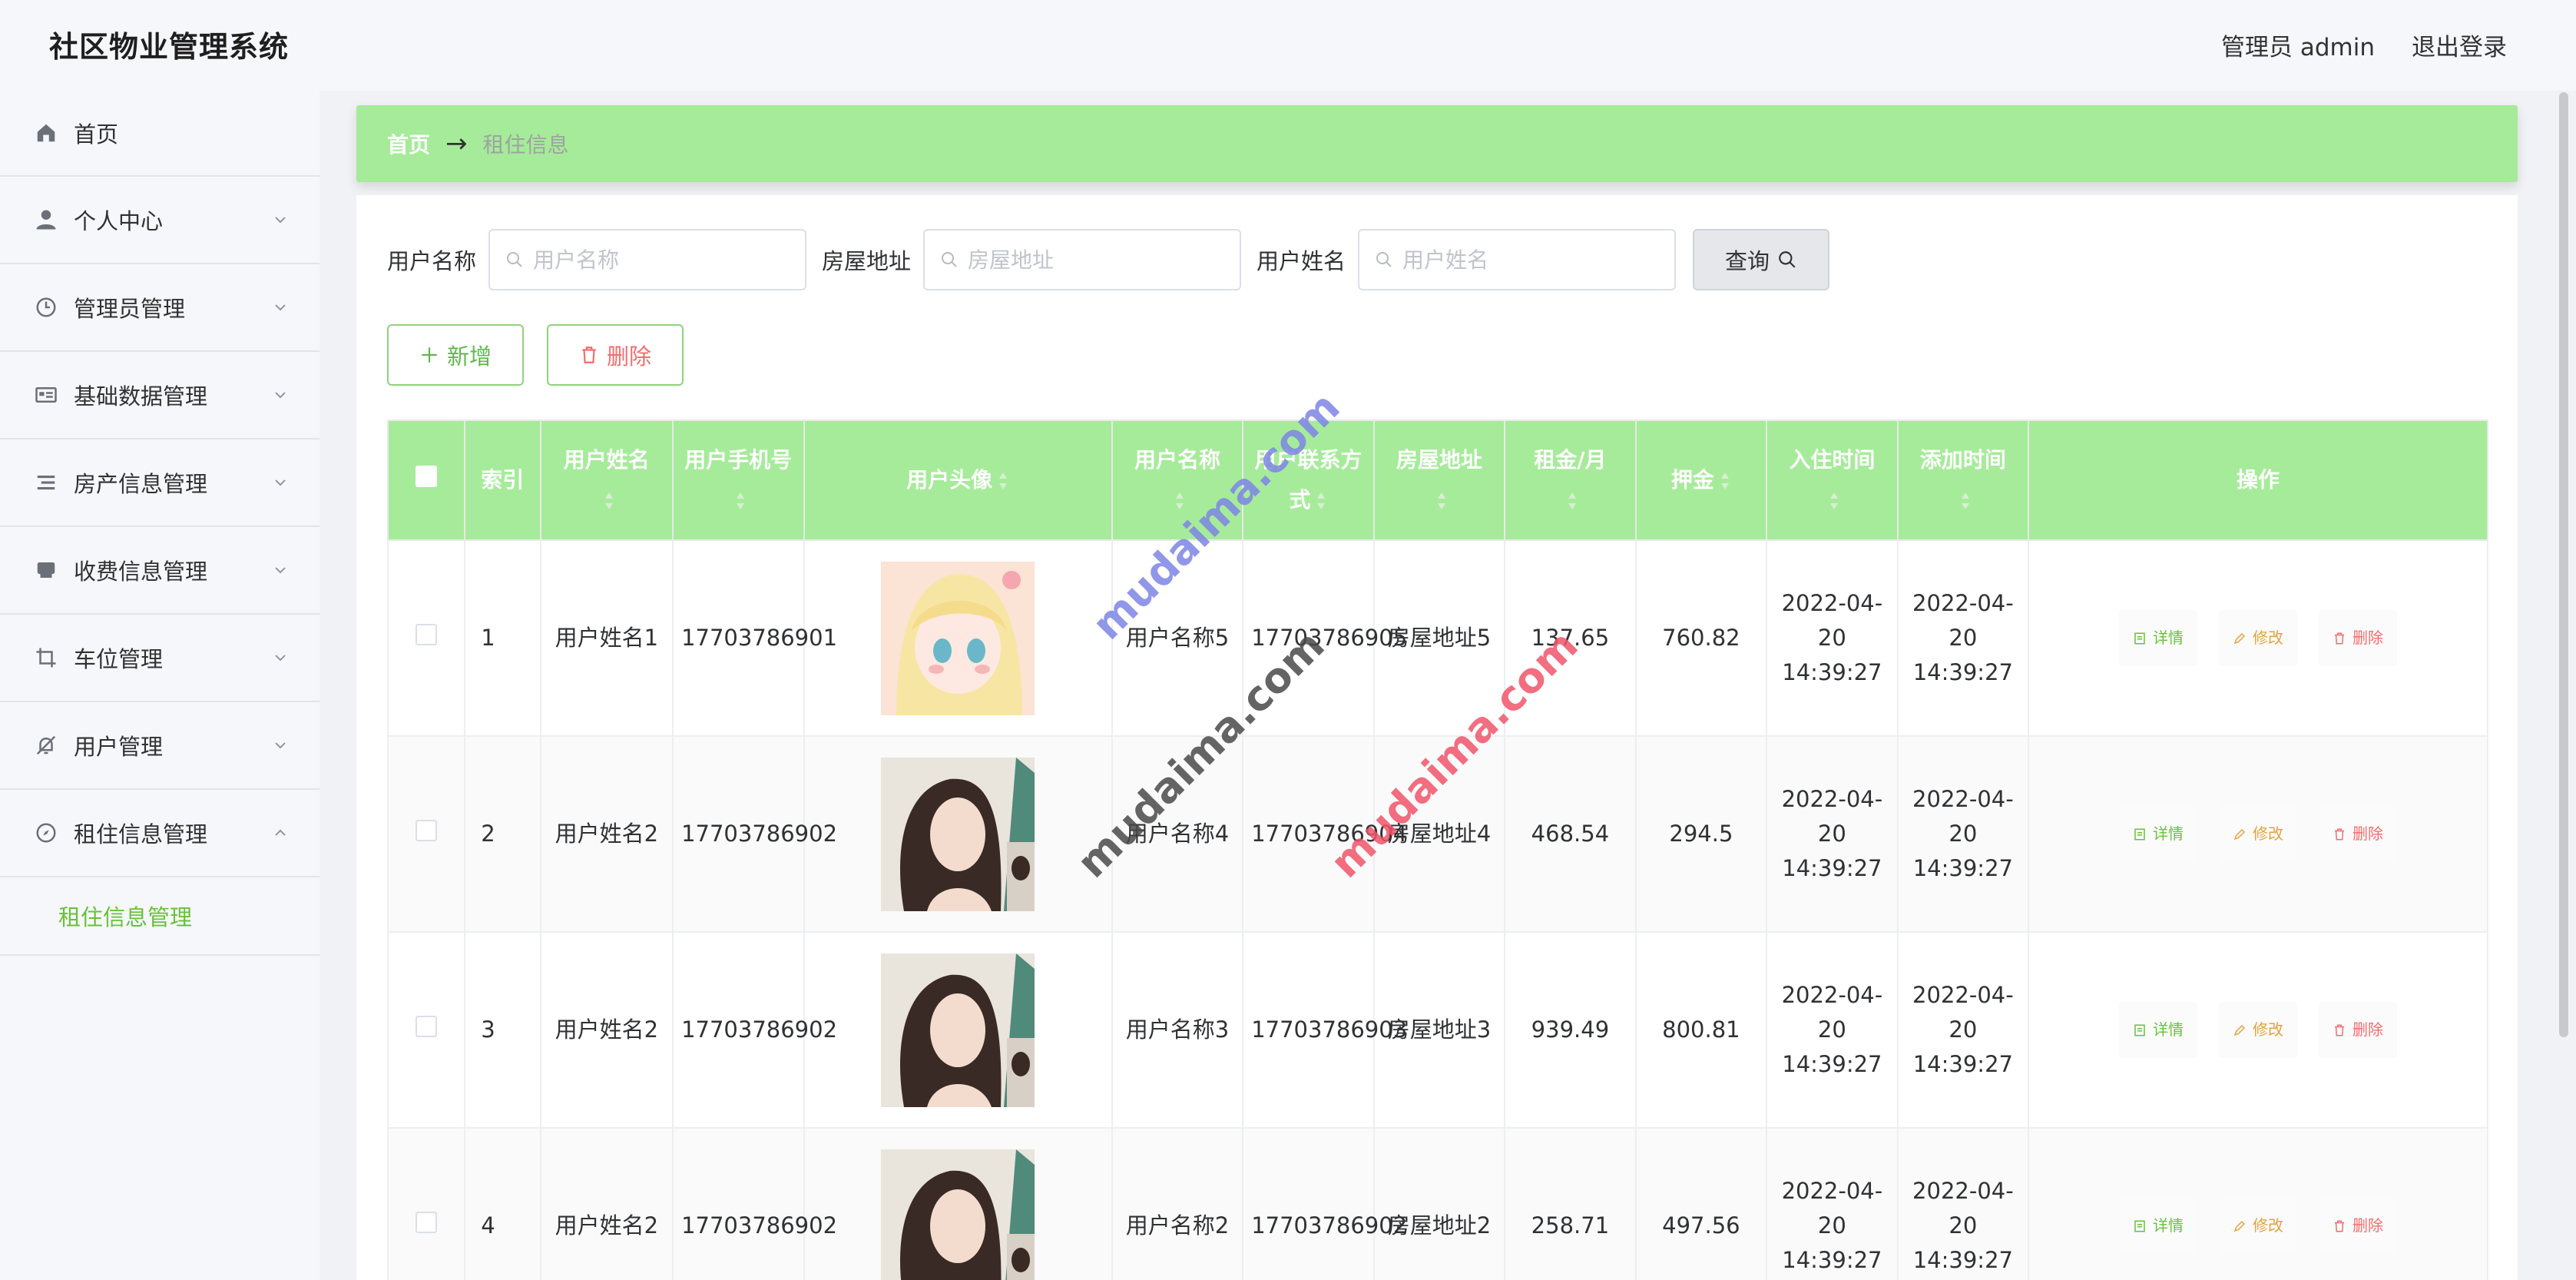 The width and height of the screenshot is (2576, 1280). I want to click on add-button: 新增, so click(455, 355).